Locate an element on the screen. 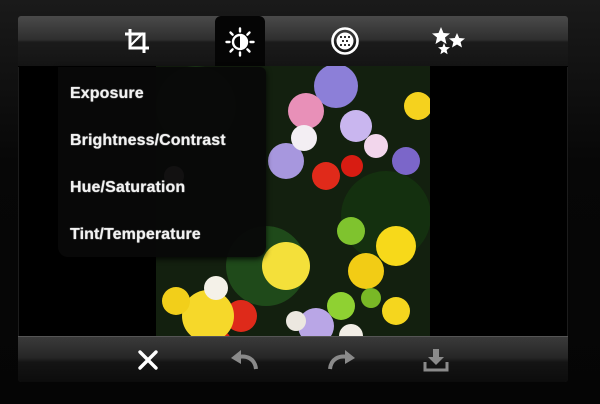  effects-button is located at coordinates (449, 41).